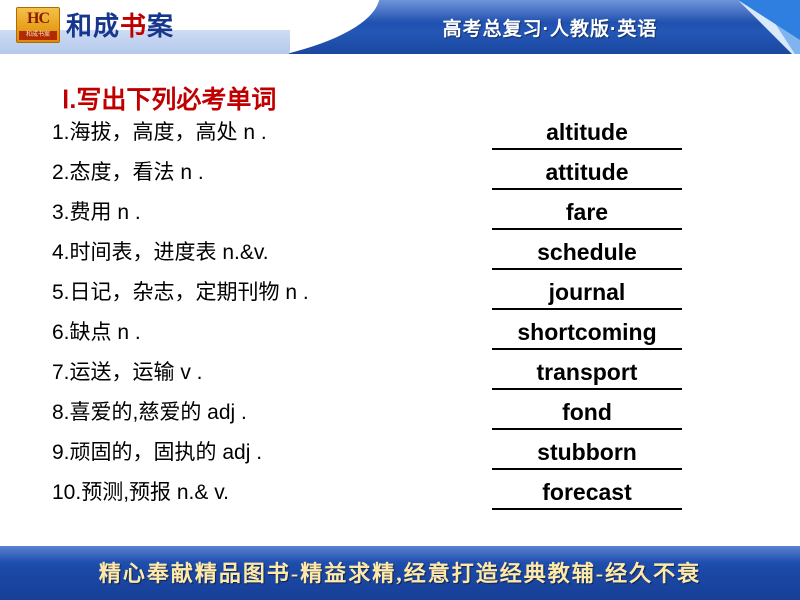  What do you see at coordinates (769, 20) in the screenshot?
I see `corner-layer-dark` at bounding box center [769, 20].